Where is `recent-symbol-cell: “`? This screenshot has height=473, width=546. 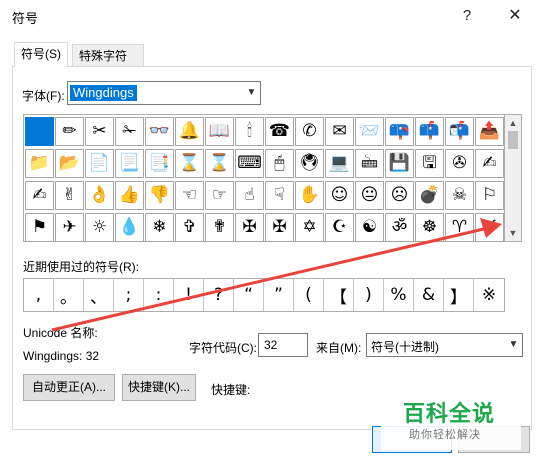
recent-symbol-cell: “ is located at coordinates (249, 295).